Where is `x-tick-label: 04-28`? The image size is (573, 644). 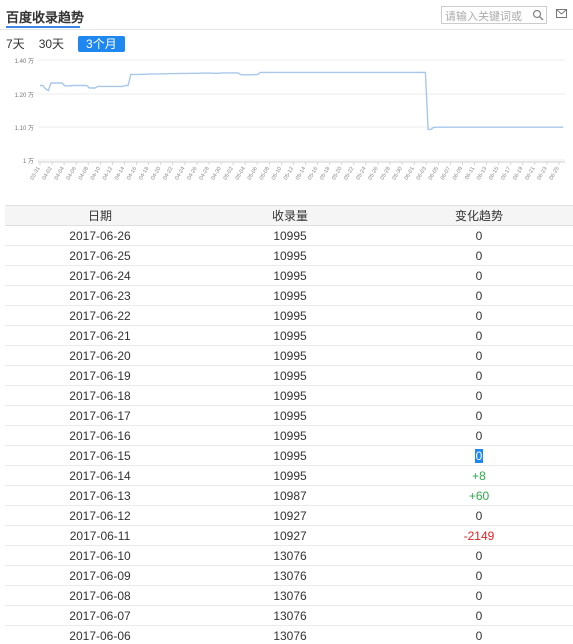
x-tick-label: 04-28 is located at coordinates (204, 173).